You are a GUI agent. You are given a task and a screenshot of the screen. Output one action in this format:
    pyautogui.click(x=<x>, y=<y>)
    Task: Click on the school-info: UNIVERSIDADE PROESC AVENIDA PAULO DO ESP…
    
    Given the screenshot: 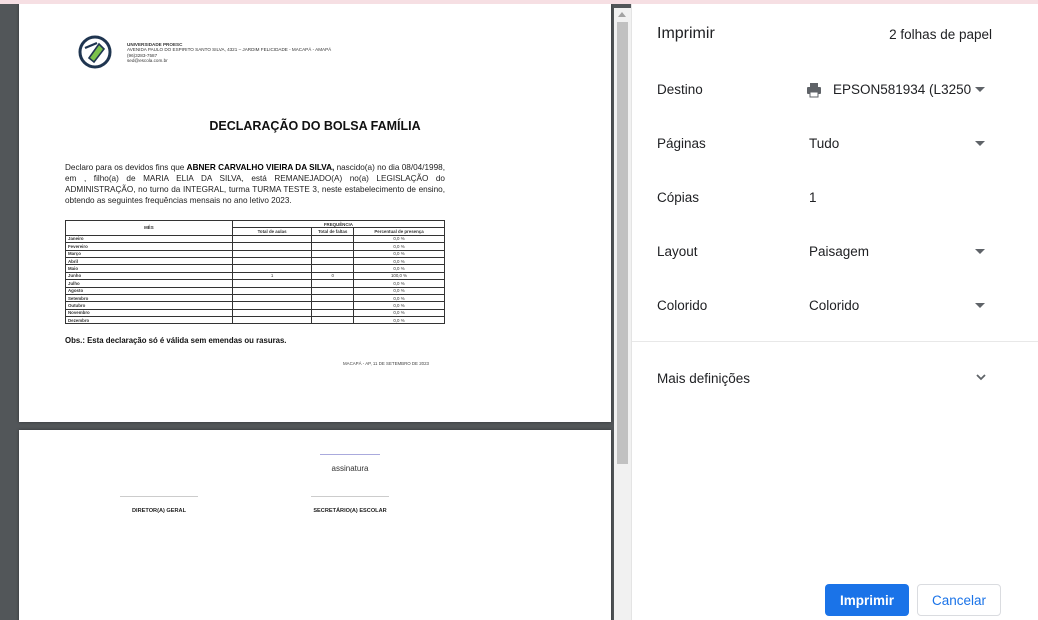 What is the action you would take?
    pyautogui.click(x=229, y=53)
    